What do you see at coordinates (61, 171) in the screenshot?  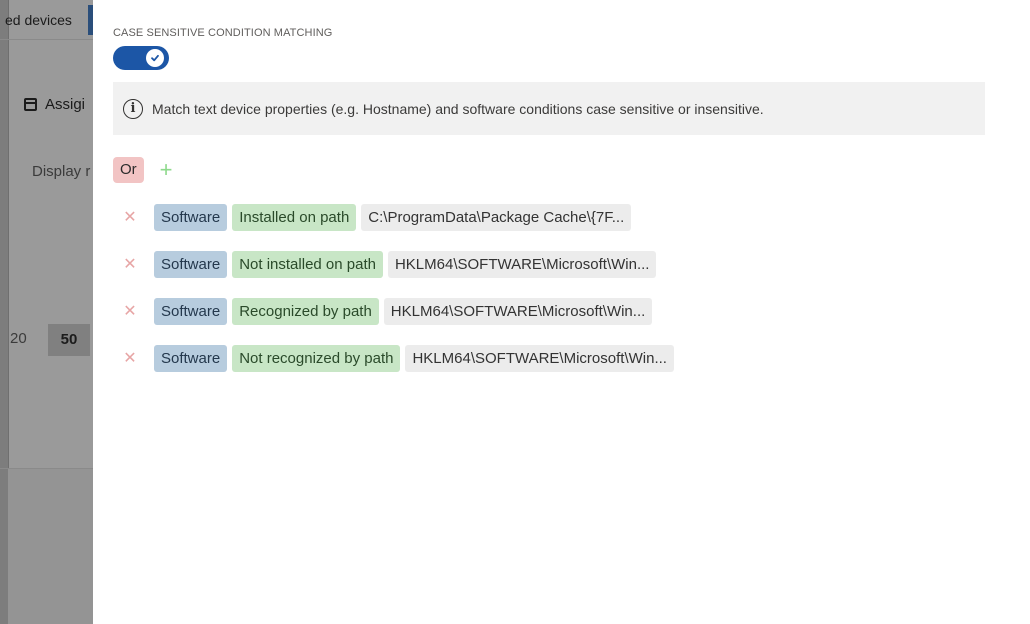 I see `background-display-label: Display r` at bounding box center [61, 171].